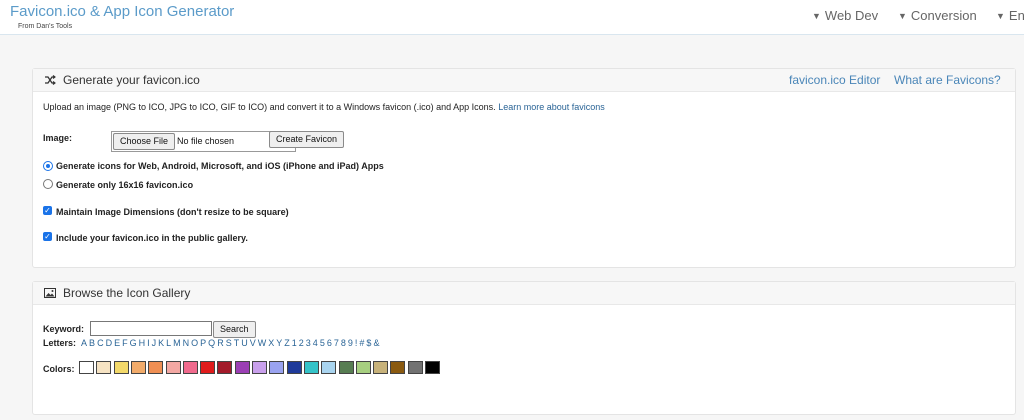 This screenshot has width=1024, height=420. I want to click on no-file-text: No file chosen, so click(206, 141).